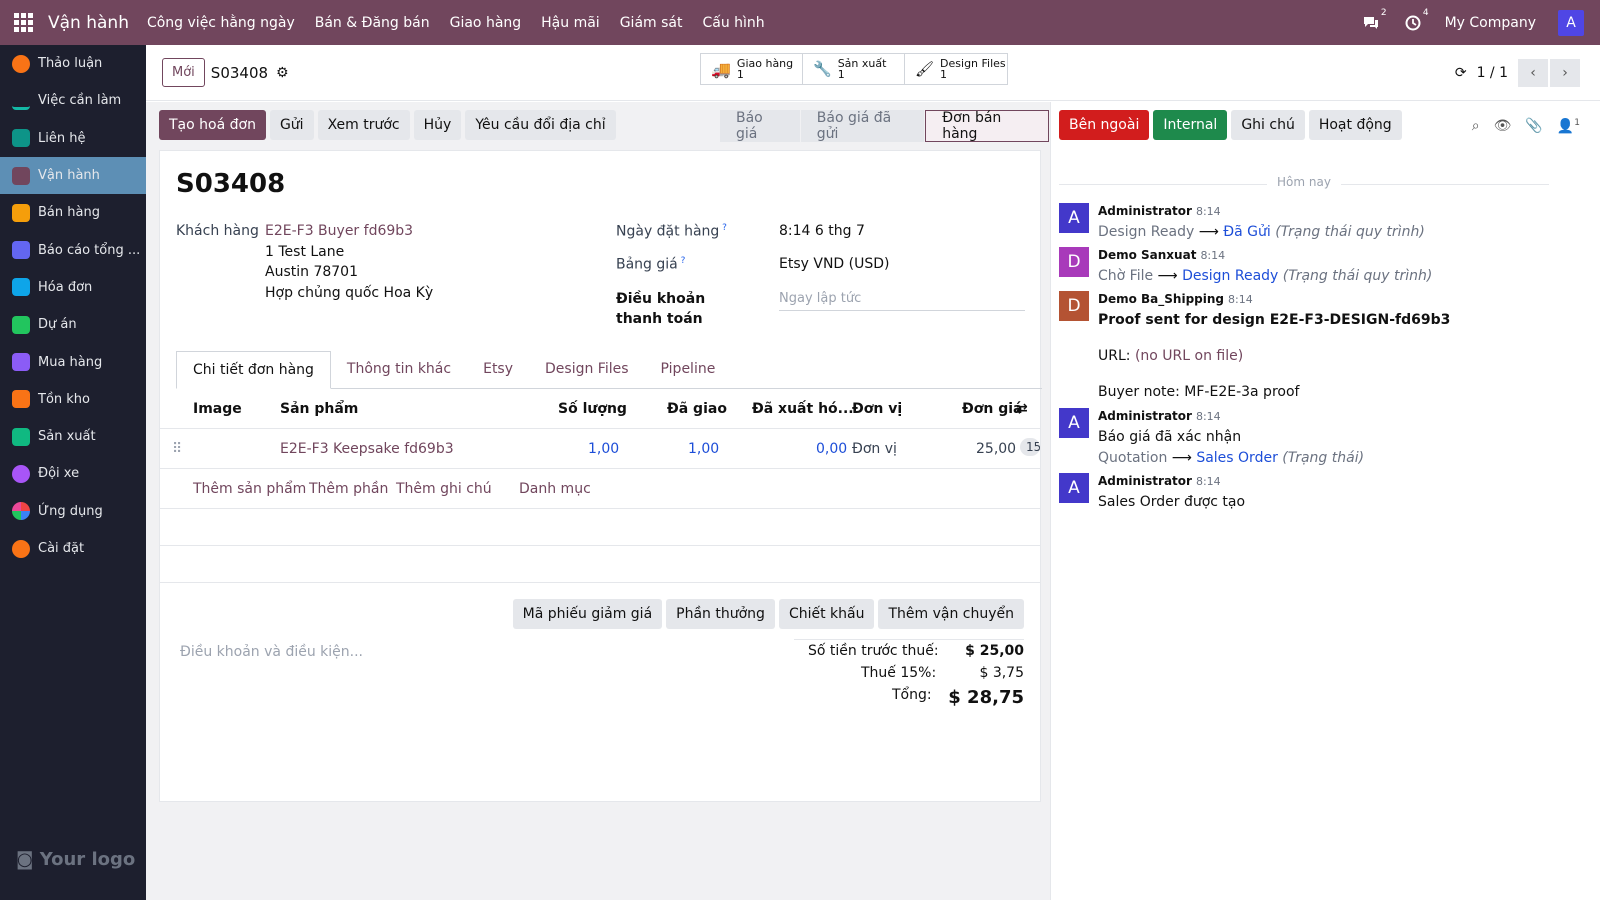  I want to click on next-record-button: ›, so click(1565, 73).